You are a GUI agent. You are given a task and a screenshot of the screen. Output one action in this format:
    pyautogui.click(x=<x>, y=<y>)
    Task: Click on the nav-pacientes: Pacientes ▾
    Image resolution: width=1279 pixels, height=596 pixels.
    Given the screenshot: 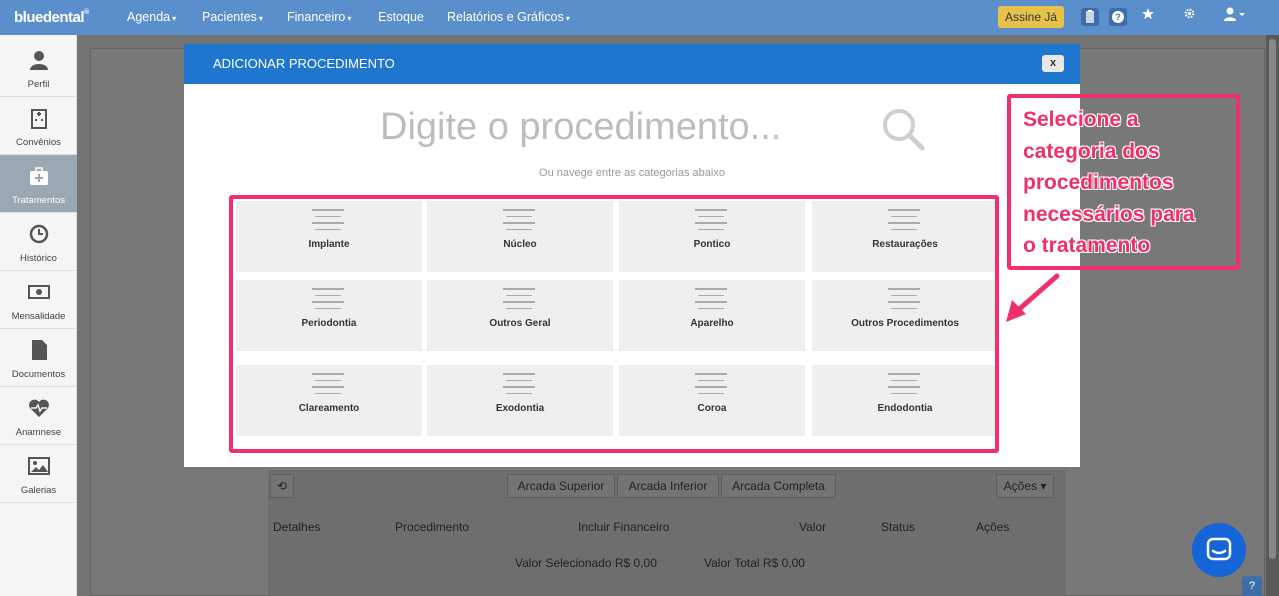 What is the action you would take?
    pyautogui.click(x=232, y=17)
    